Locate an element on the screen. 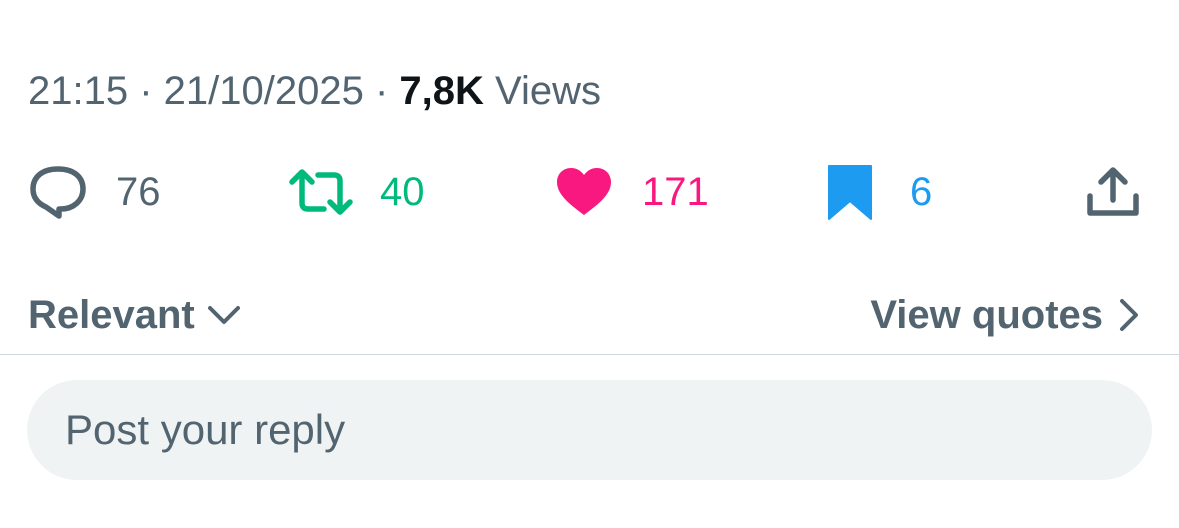 Image resolution: width=1179 pixels, height=528 pixels. reply-button: 76 is located at coordinates (94, 192).